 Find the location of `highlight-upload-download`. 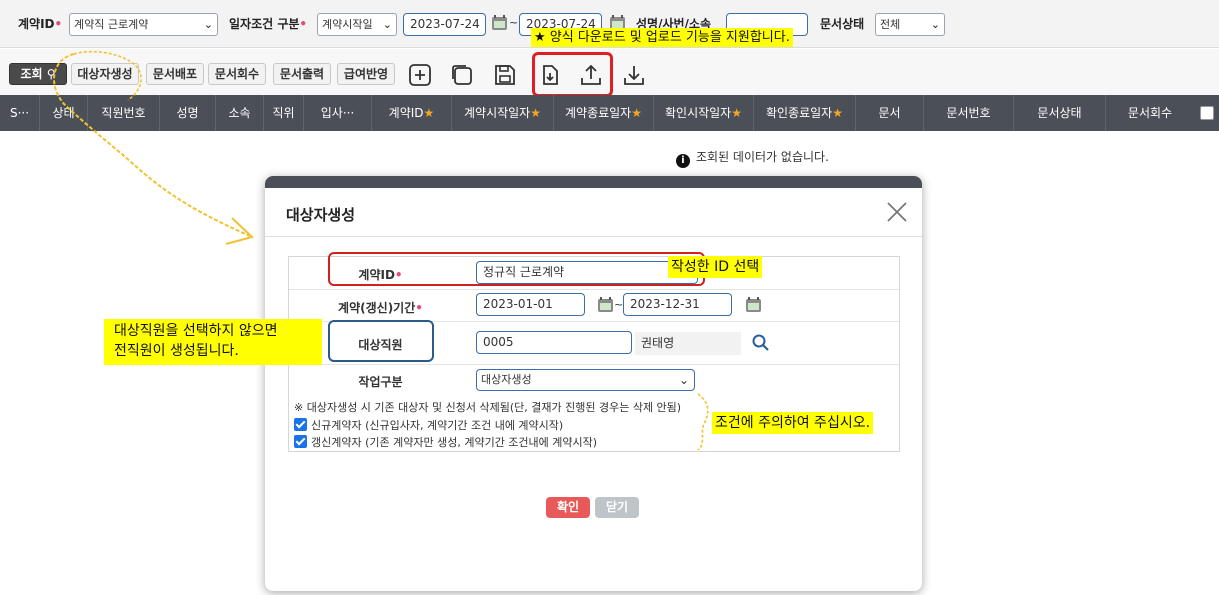

highlight-upload-download is located at coordinates (572, 74).